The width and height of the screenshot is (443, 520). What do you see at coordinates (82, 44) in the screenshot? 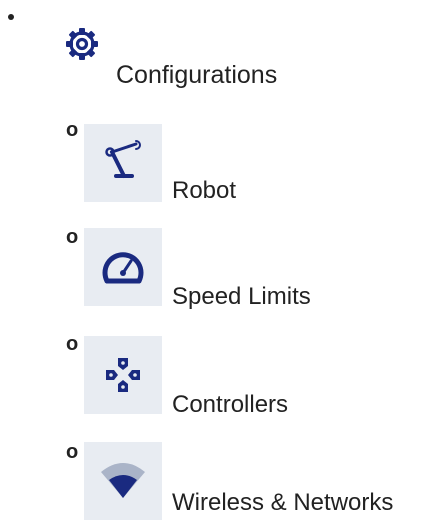
I see `gear-icon` at bounding box center [82, 44].